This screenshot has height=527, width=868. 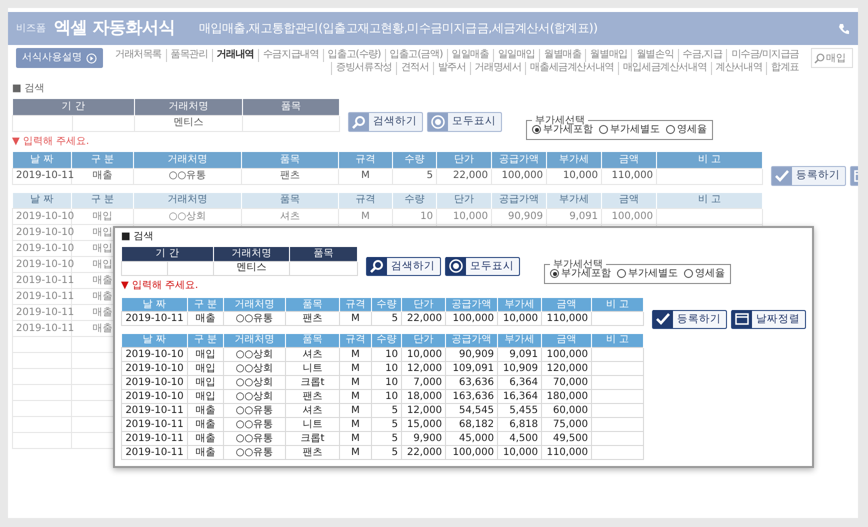 I want to click on nav-link: 수금지급내역, so click(x=290, y=55).